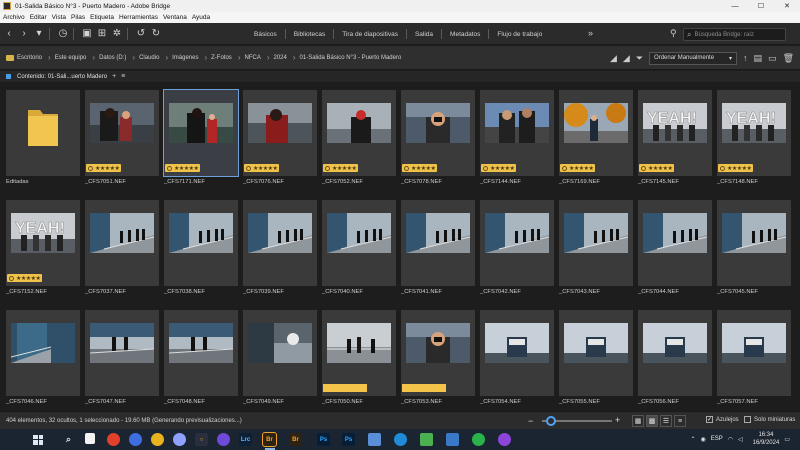 The image size is (800, 450). Describe the element at coordinates (245, 439) in the screenshot. I see `lightroom-classic-icon: Lrc` at that location.